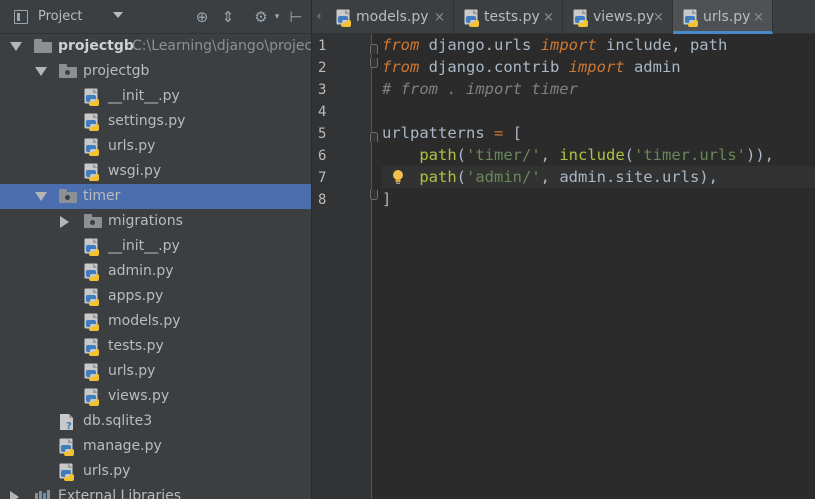 The height and width of the screenshot is (499, 815). I want to click on code-line: path('admin/', admin.site.urls),, so click(598, 177).